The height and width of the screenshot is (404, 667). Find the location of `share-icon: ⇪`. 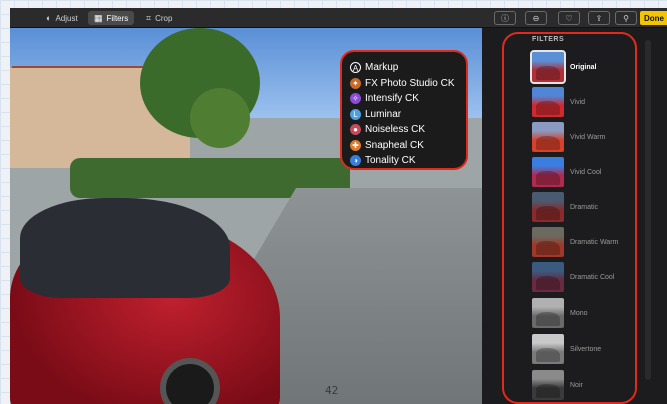

share-icon: ⇪ is located at coordinates (599, 18).